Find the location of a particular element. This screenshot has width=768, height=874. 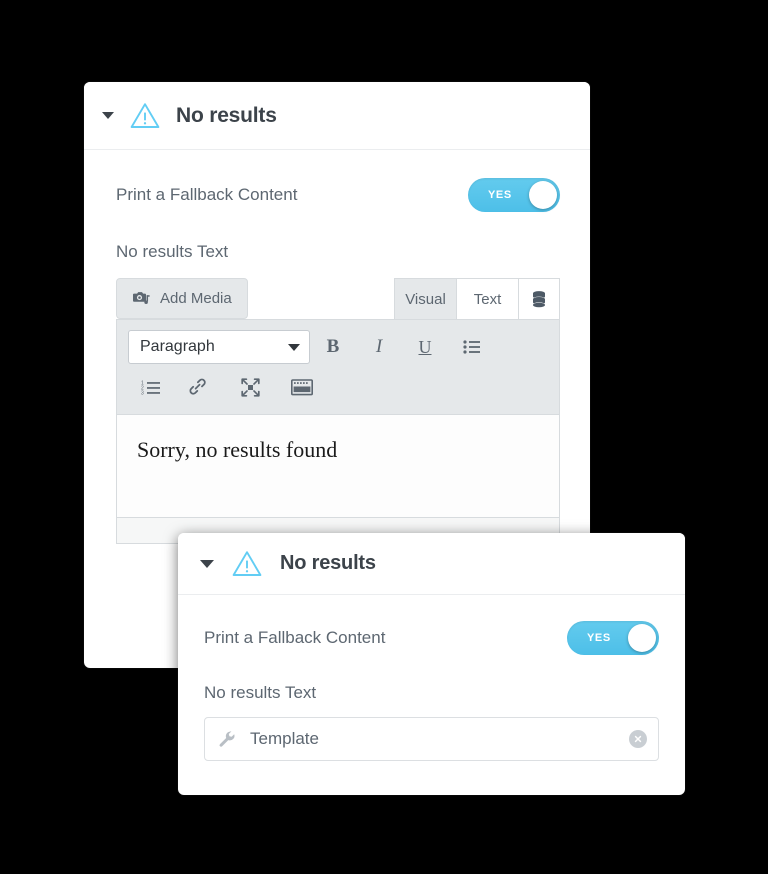

toolbar-row-1: Paragraph B I U is located at coordinates (338, 347).